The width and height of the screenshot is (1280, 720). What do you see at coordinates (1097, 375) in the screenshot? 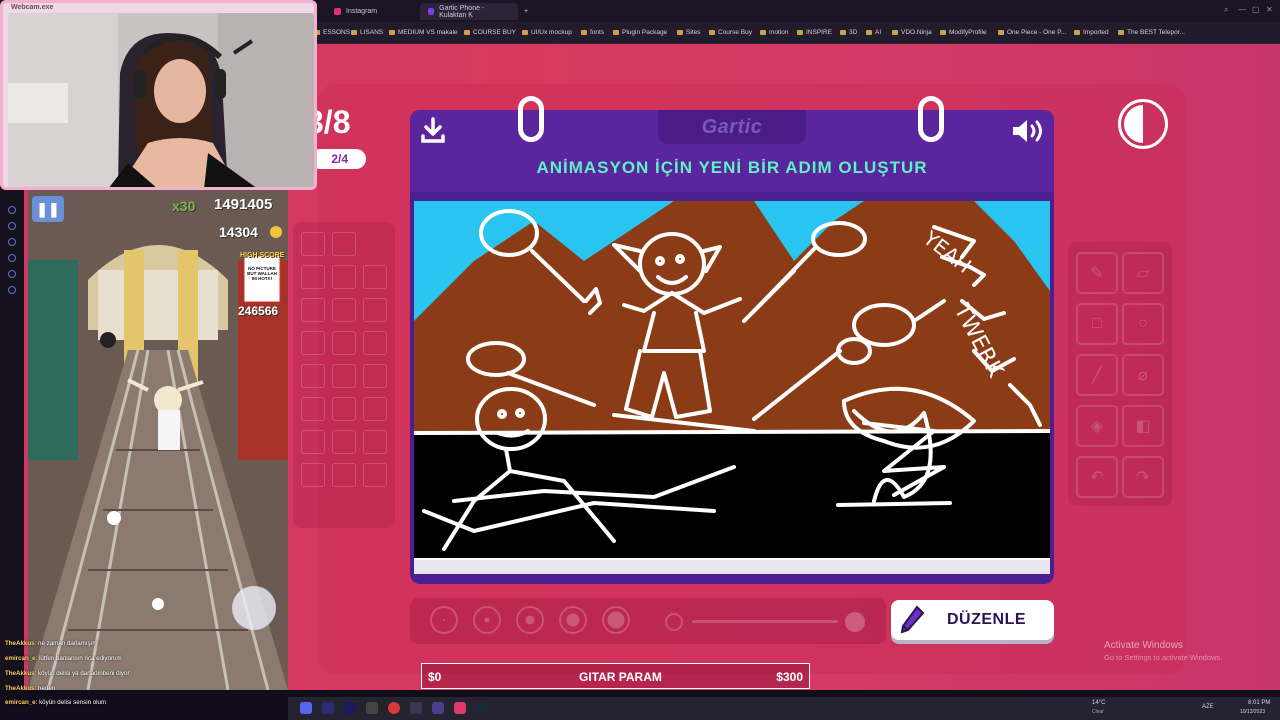
I see `line-tool-icon: ╱` at bounding box center [1097, 375].